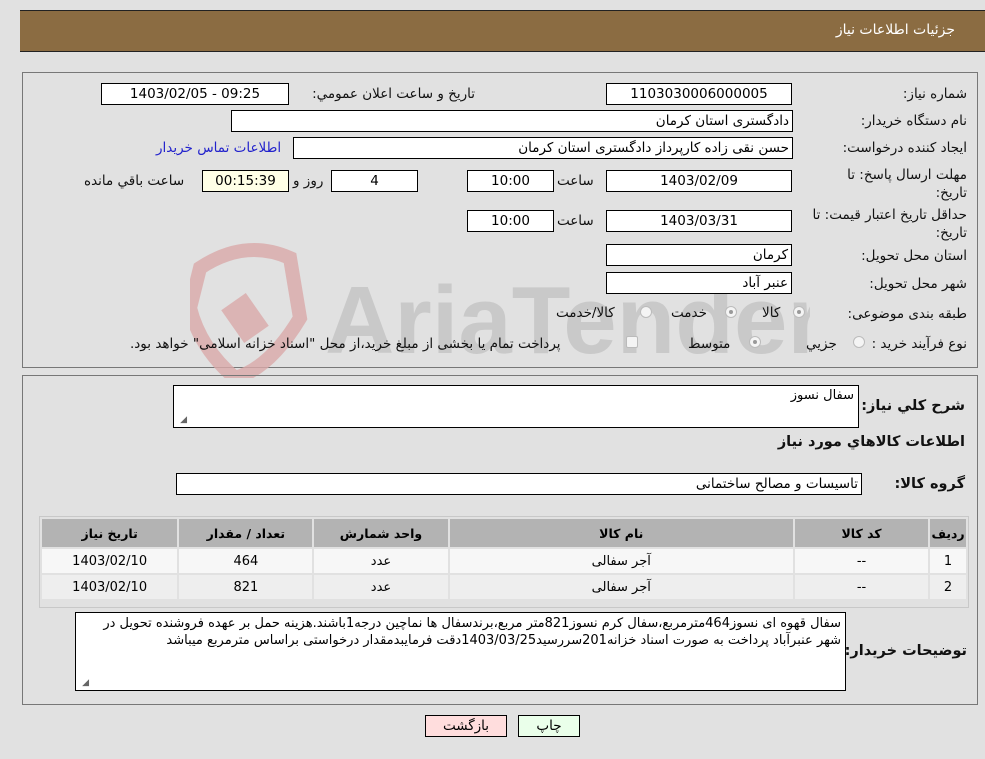 The width and height of the screenshot is (985, 759). Describe the element at coordinates (731, 312) in the screenshot. I see `category-radio-service` at that location.